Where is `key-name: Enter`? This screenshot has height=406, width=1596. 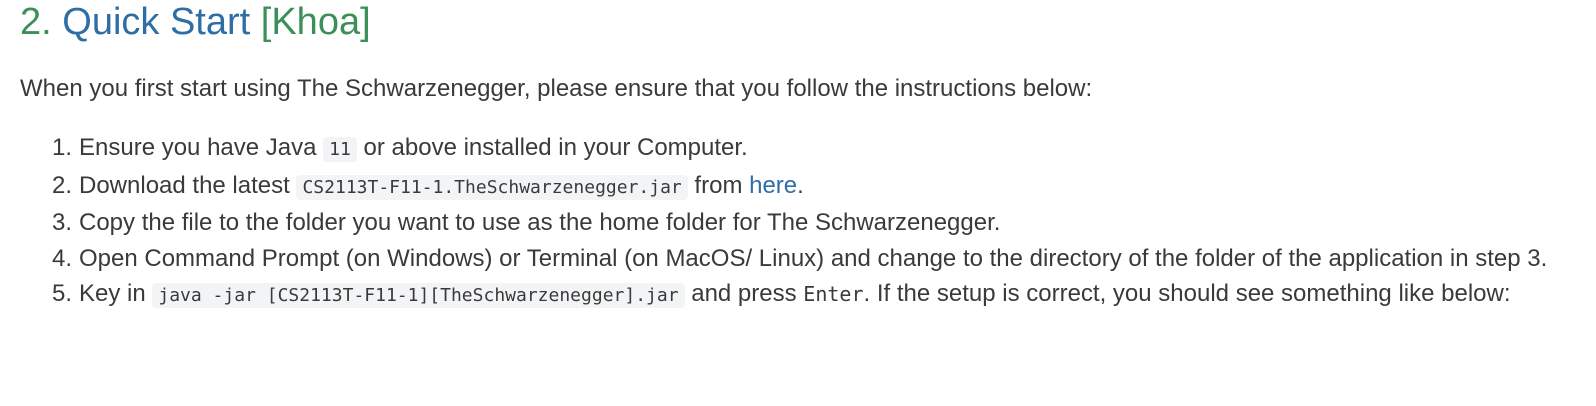 key-name: Enter is located at coordinates (833, 294).